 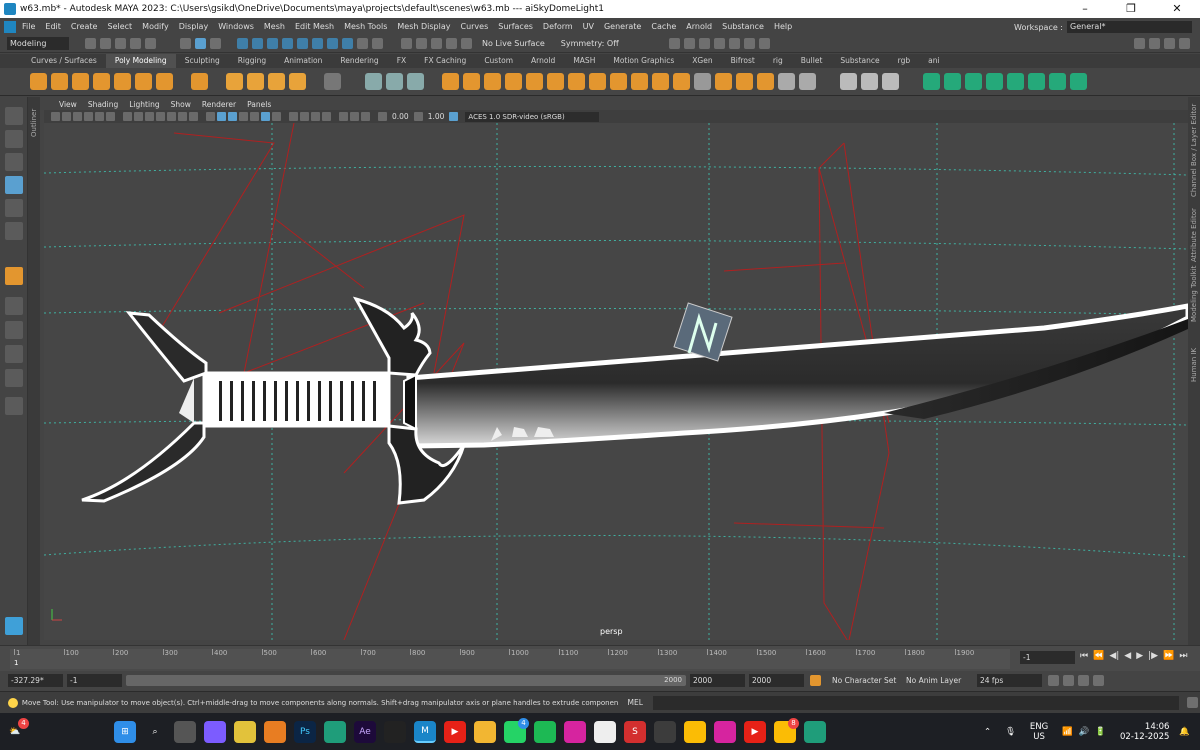 What do you see at coordinates (513, 43) in the screenshot?
I see `live-surface-label: No Live Surface` at bounding box center [513, 43].